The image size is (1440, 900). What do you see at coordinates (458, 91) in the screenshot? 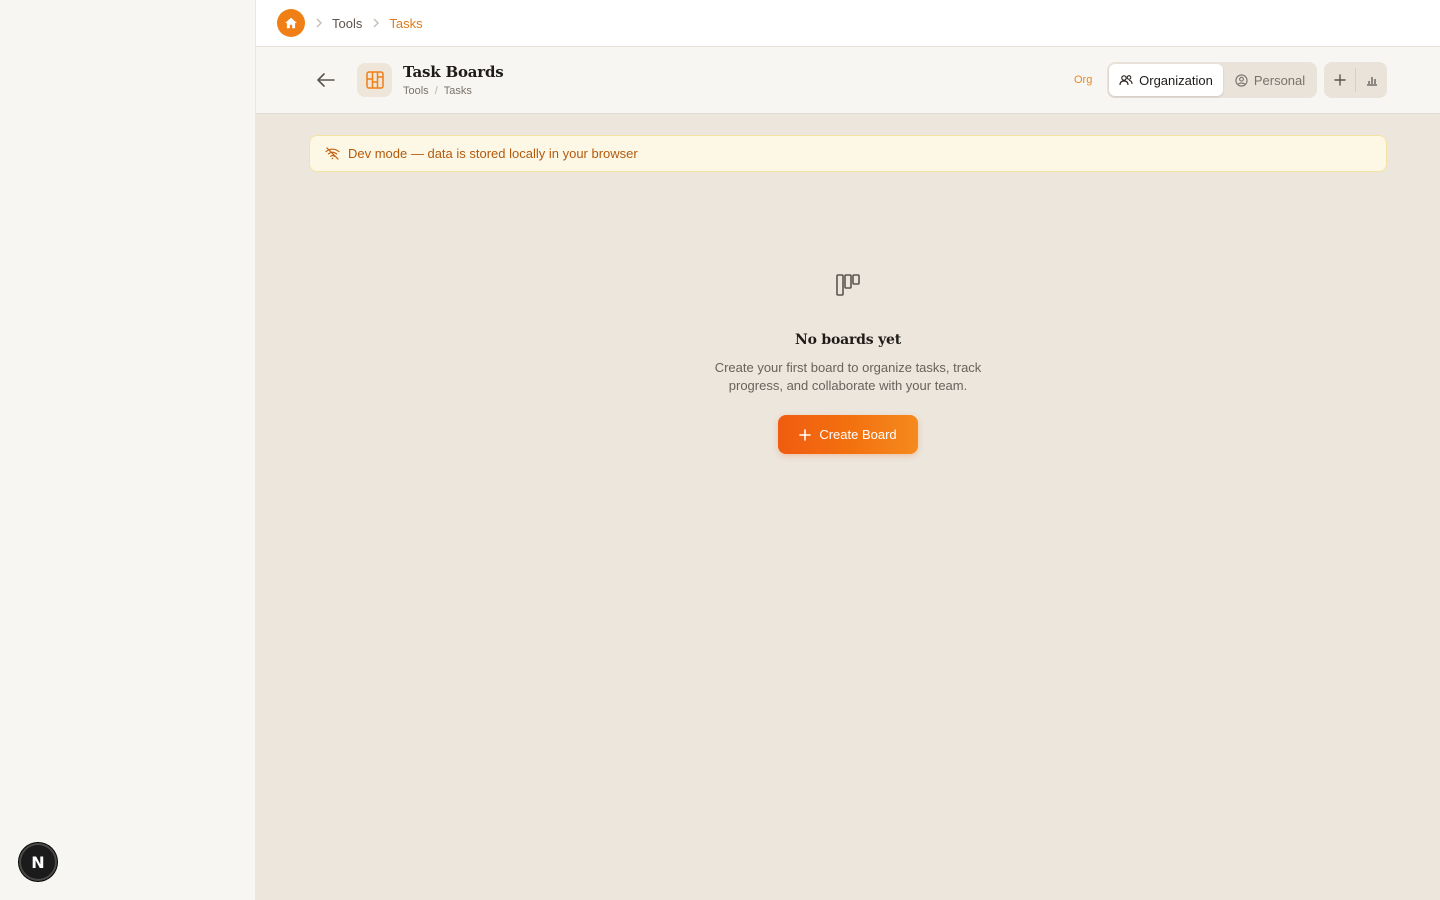
I see `sub-breadcrumb-tasks: Tasks` at bounding box center [458, 91].